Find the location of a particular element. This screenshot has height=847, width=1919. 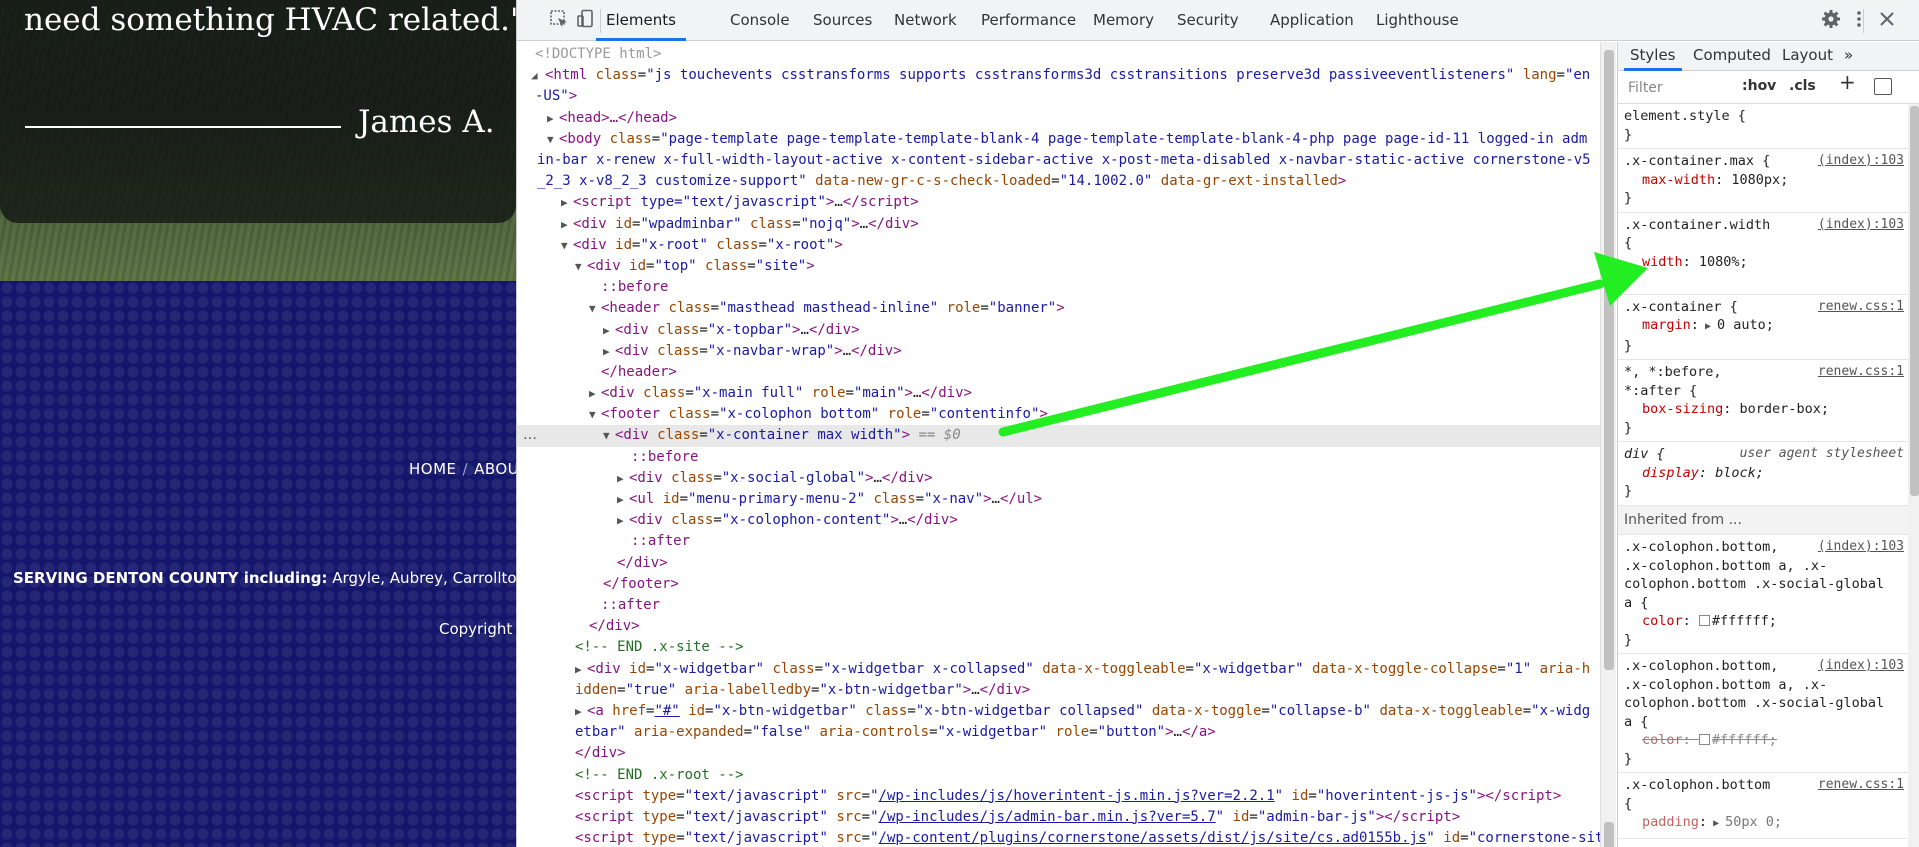

css-property-width: width: 1080%; is located at coordinates (1763, 262).